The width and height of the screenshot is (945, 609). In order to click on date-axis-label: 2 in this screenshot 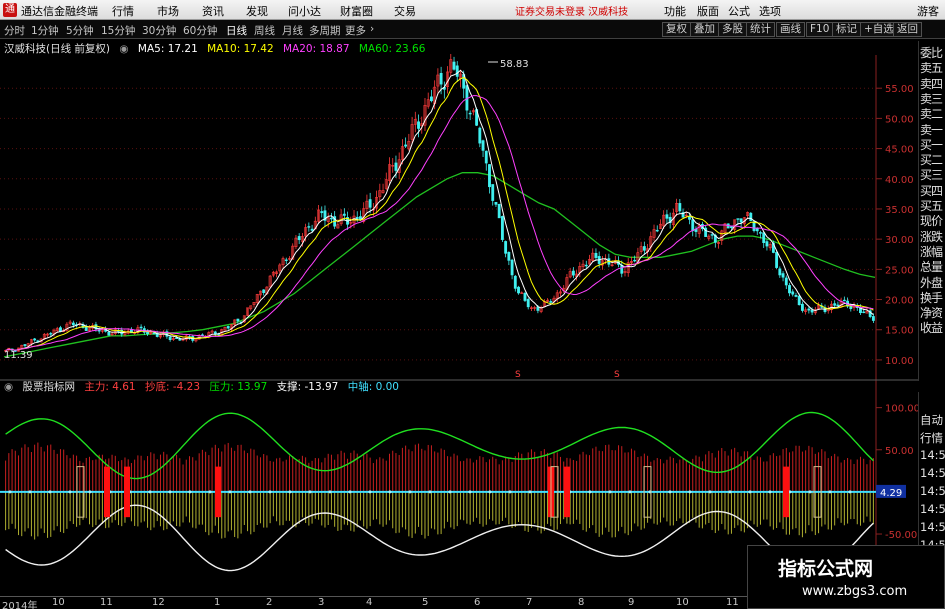, I will do `click(269, 602)`.